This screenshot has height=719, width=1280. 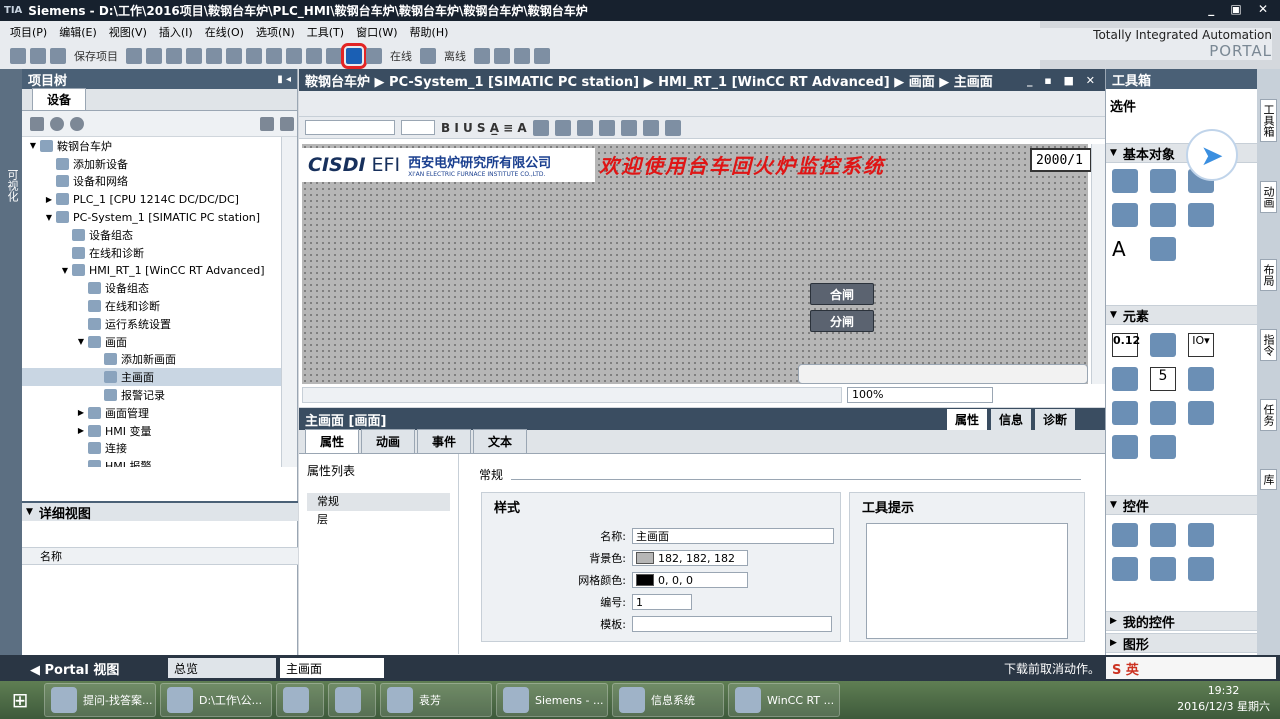 What do you see at coordinates (325, 32) in the screenshot?
I see `menu-tools: 工具(T)` at bounding box center [325, 32].